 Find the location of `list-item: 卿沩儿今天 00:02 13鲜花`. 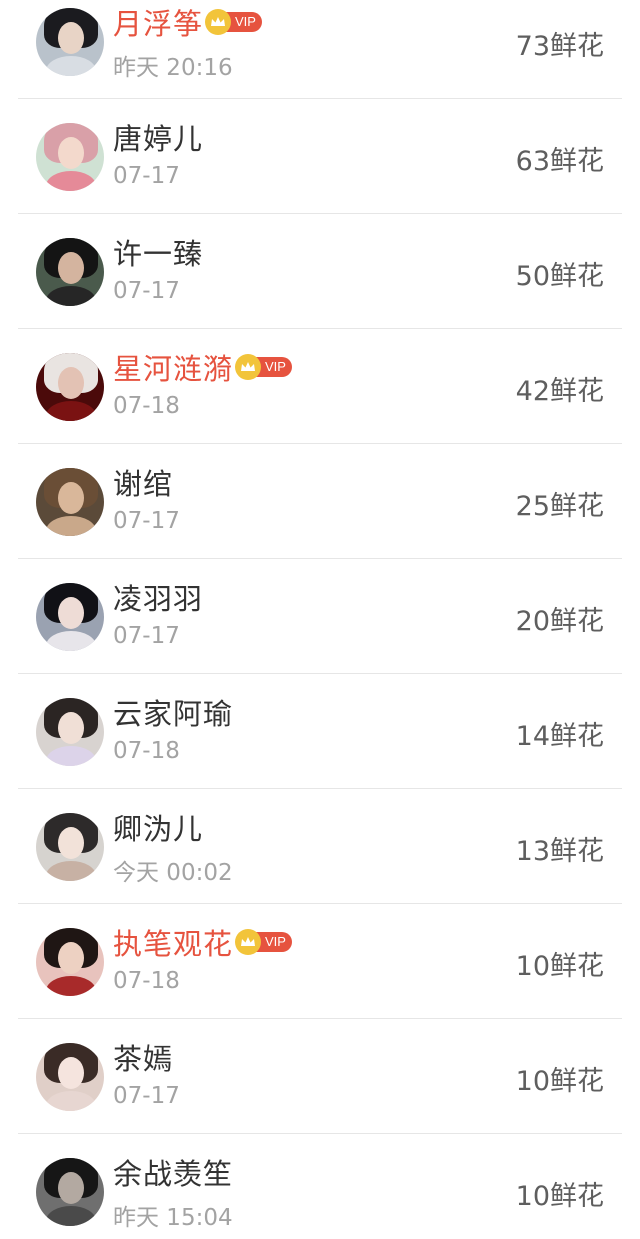

list-item: 卿沩儿今天 00:02 13鲜花 is located at coordinates (320, 846).